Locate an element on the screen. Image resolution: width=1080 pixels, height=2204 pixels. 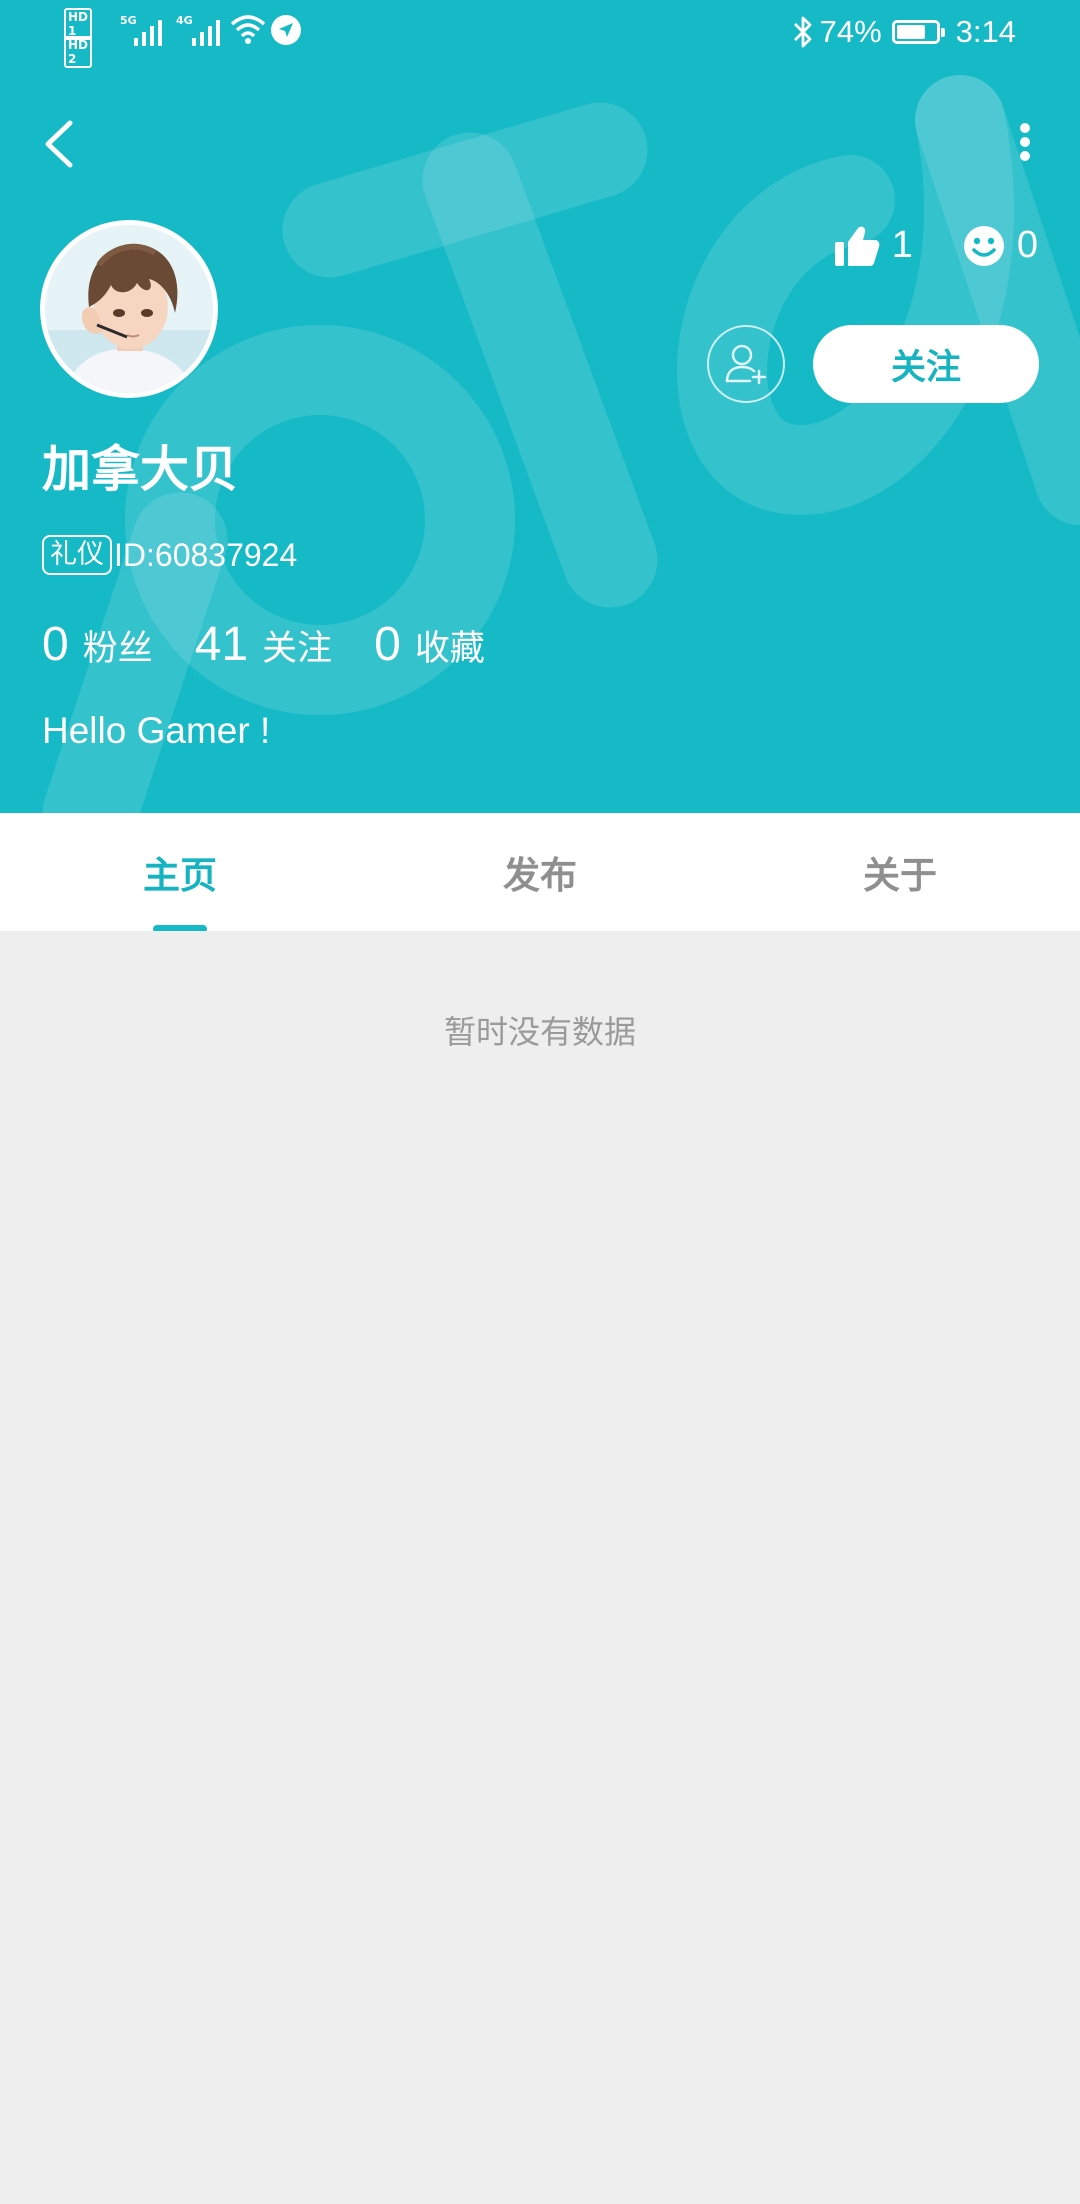
tab-label: 关于 is located at coordinates (900, 875).